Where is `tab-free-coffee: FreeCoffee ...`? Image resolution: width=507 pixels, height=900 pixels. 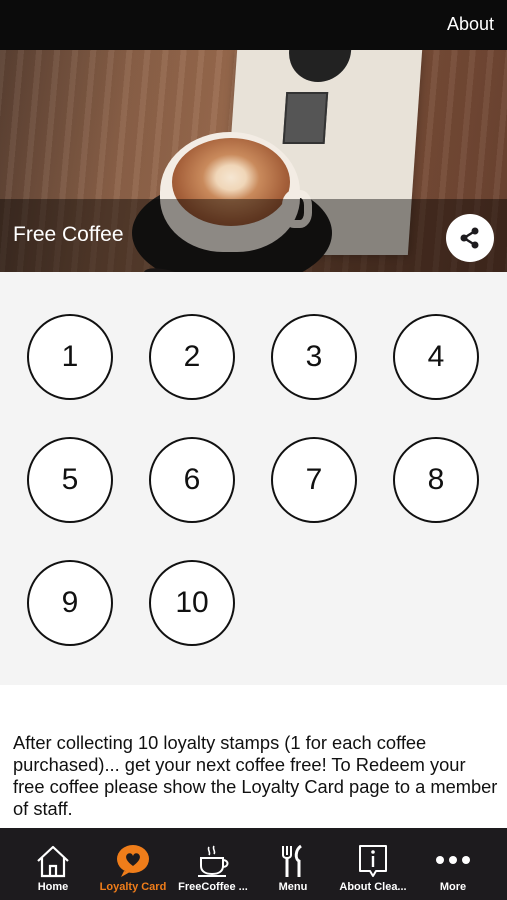
tab-free-coffee: FreeCoffee ... is located at coordinates (213, 864).